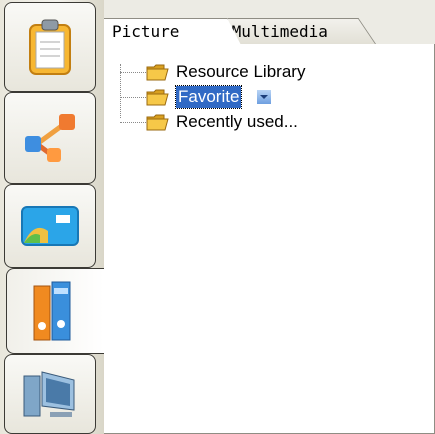  I want to click on tab-diagram, so click(50, 138).